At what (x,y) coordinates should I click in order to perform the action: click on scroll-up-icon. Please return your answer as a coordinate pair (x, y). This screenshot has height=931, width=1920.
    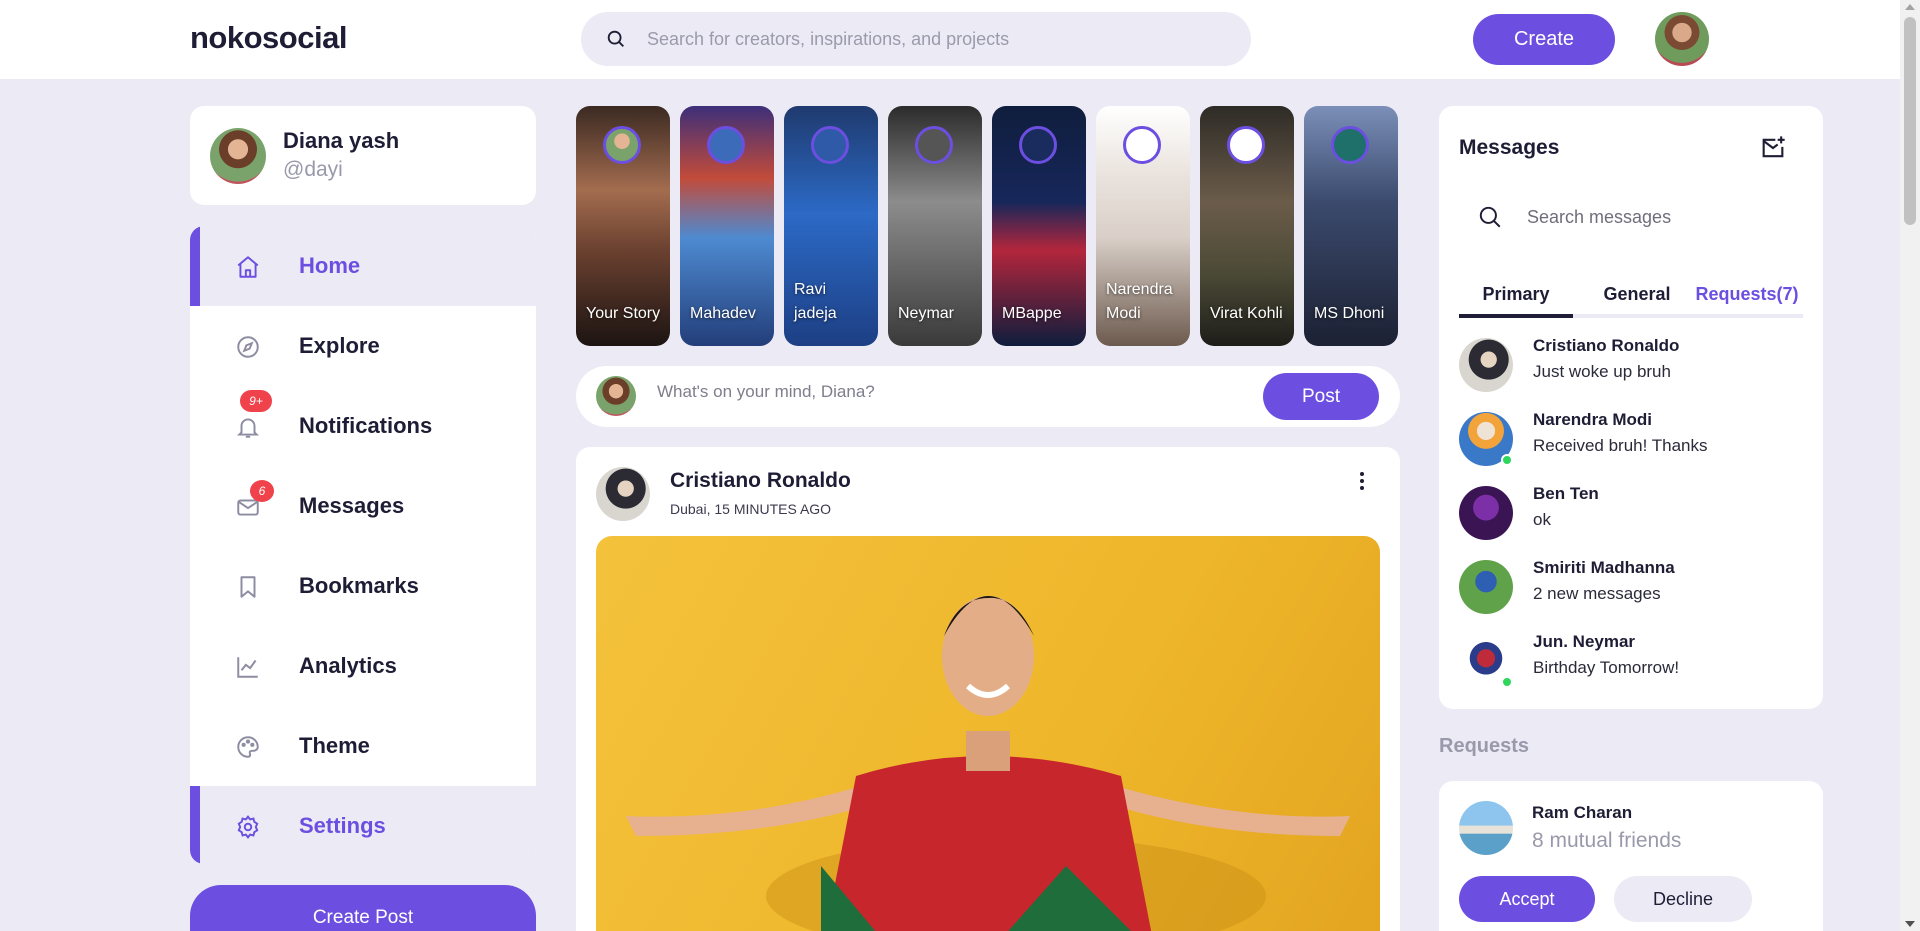
    Looking at the image, I should click on (1910, 7).